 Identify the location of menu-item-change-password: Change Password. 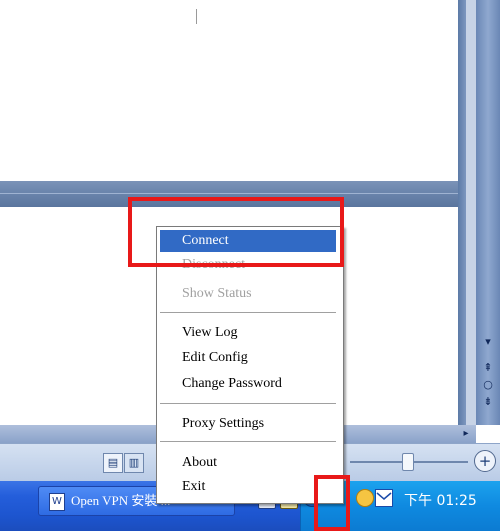
(248, 384).